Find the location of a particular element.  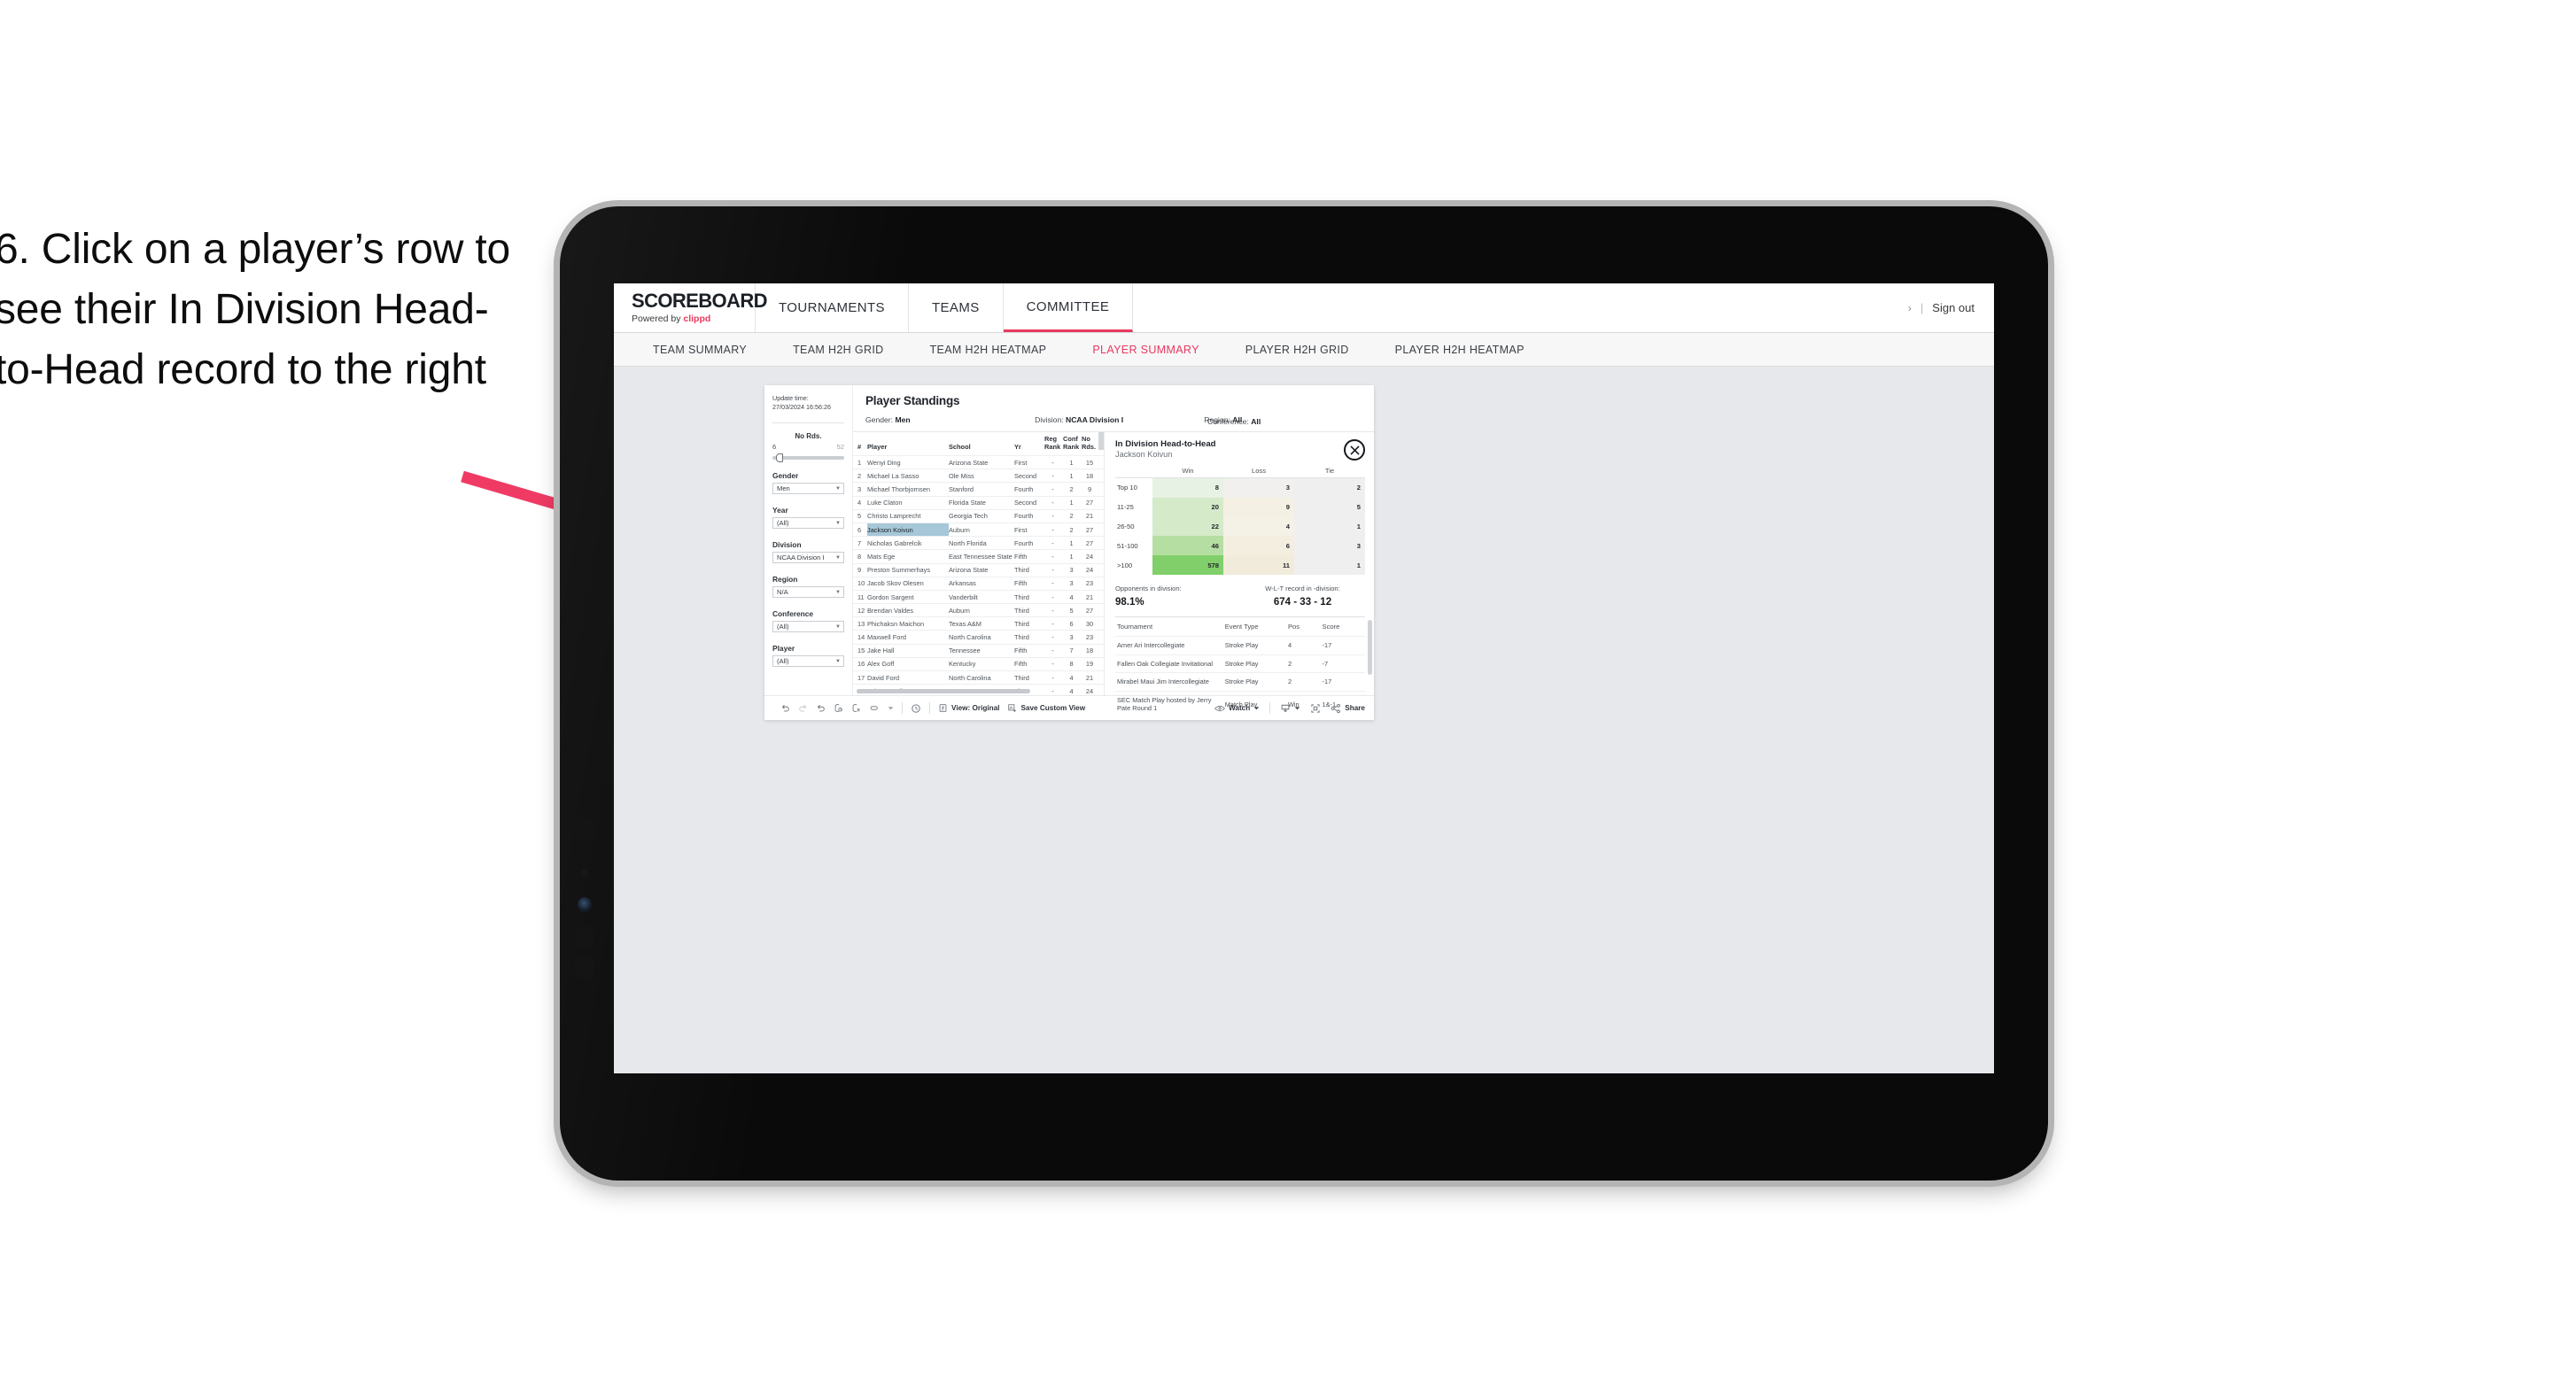

cell-conf-rank: 1 is located at coordinates (1072, 543).